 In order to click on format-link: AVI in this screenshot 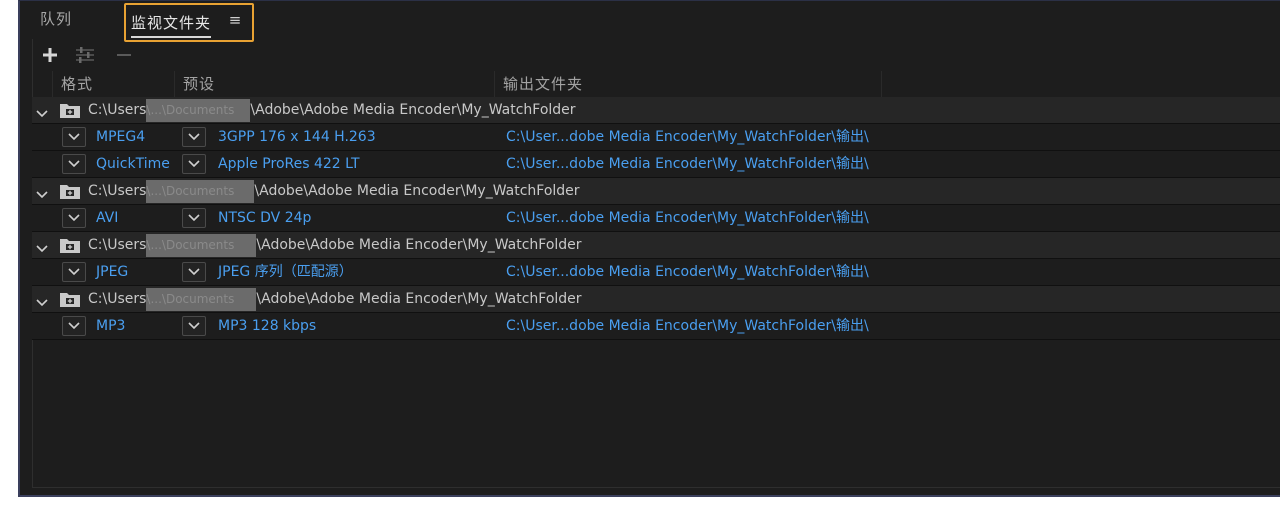, I will do `click(107, 218)`.